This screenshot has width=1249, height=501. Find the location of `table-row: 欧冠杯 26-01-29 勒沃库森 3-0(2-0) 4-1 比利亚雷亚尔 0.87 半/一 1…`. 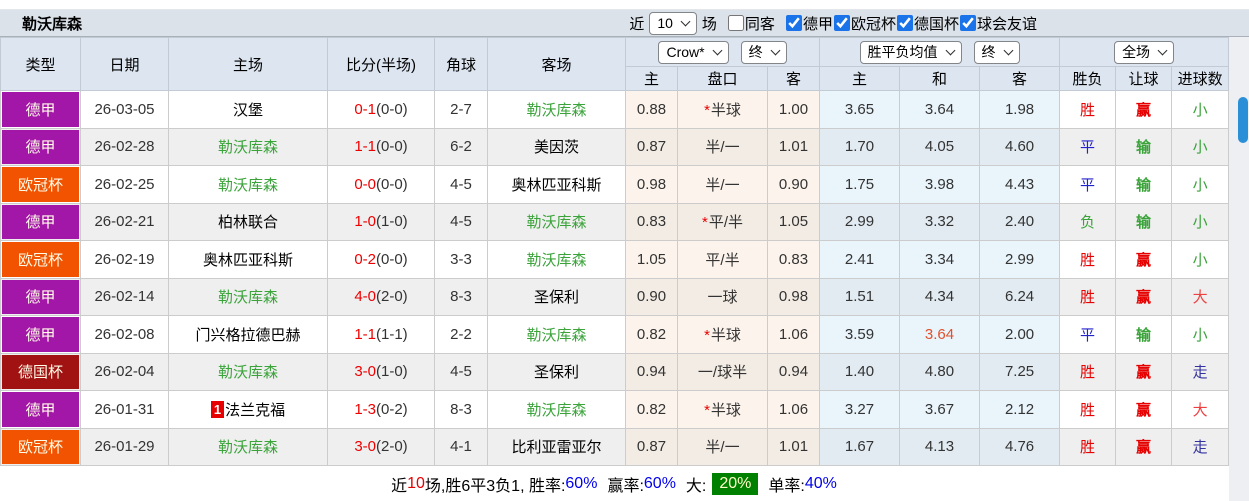

table-row: 欧冠杯 26-01-29 勒沃库森 3-0(2-0) 4-1 比利亚雷亚尔 0.87 半/一 1… is located at coordinates (615, 446).